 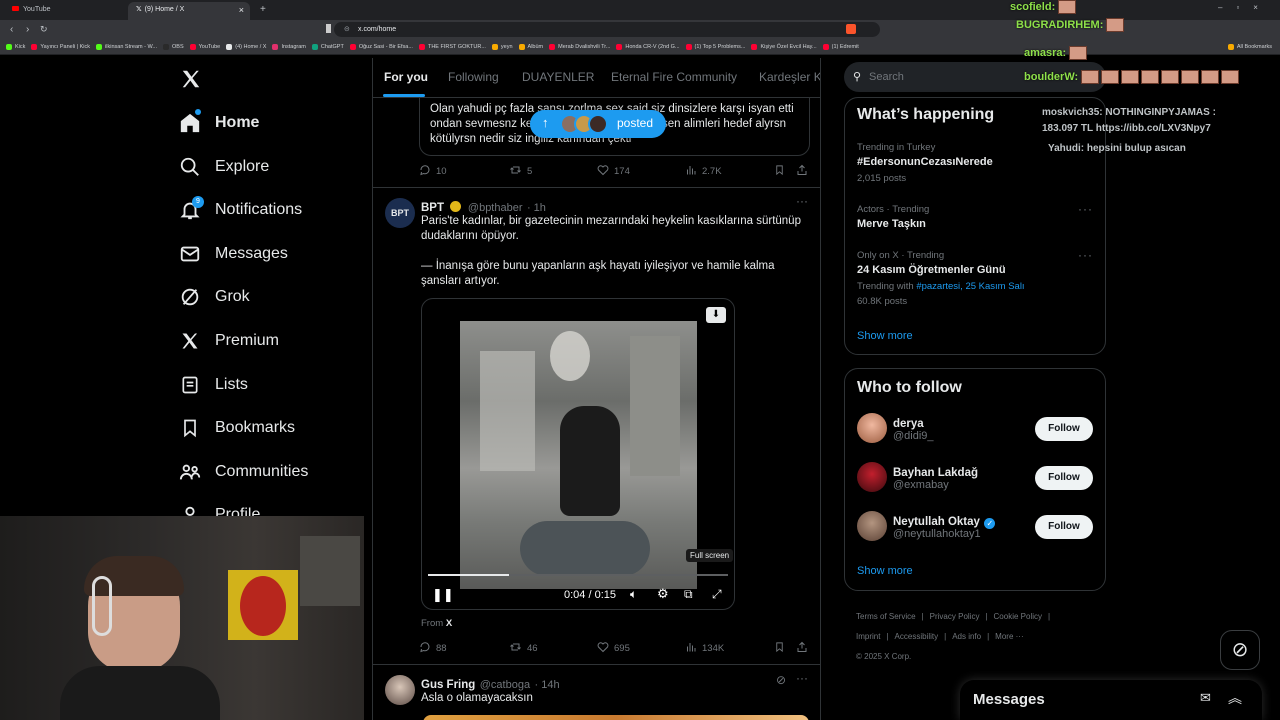 I want to click on repost-button: 5, so click(x=520, y=171).